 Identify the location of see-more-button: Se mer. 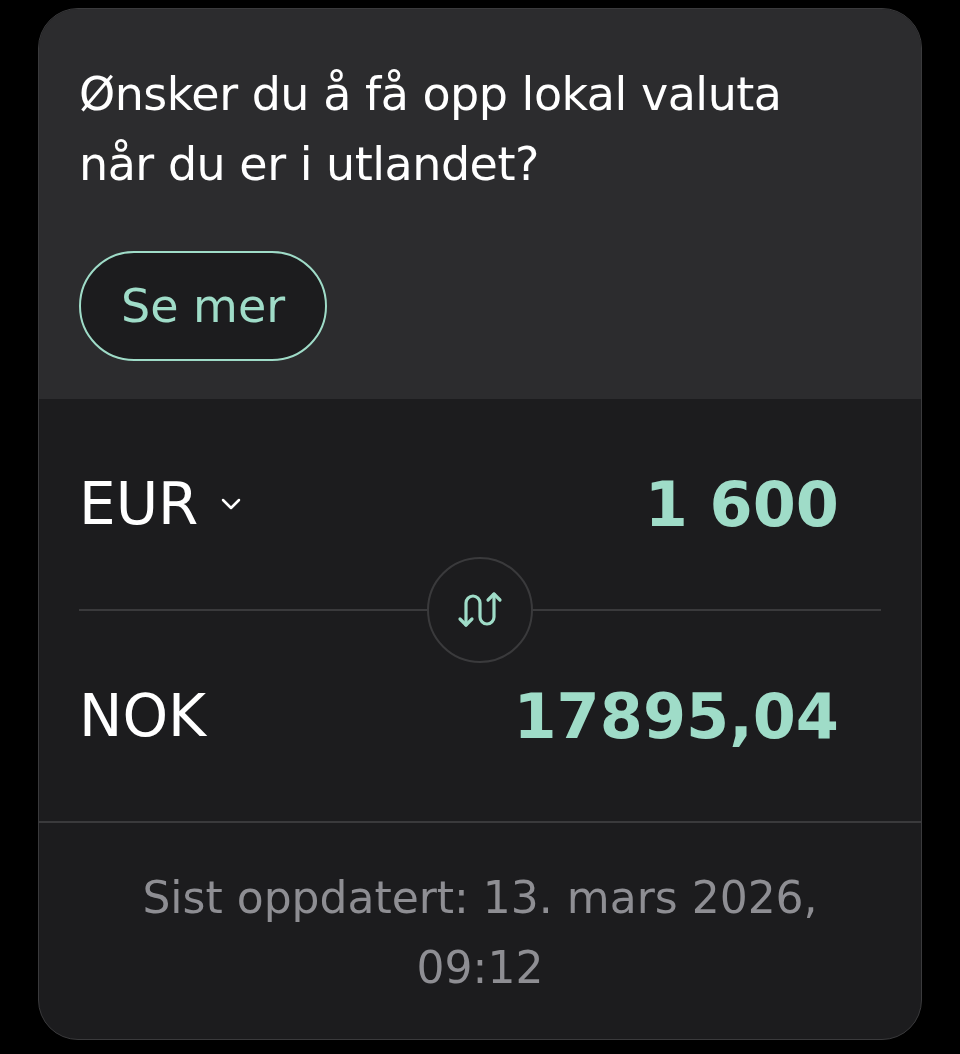
(203, 306).